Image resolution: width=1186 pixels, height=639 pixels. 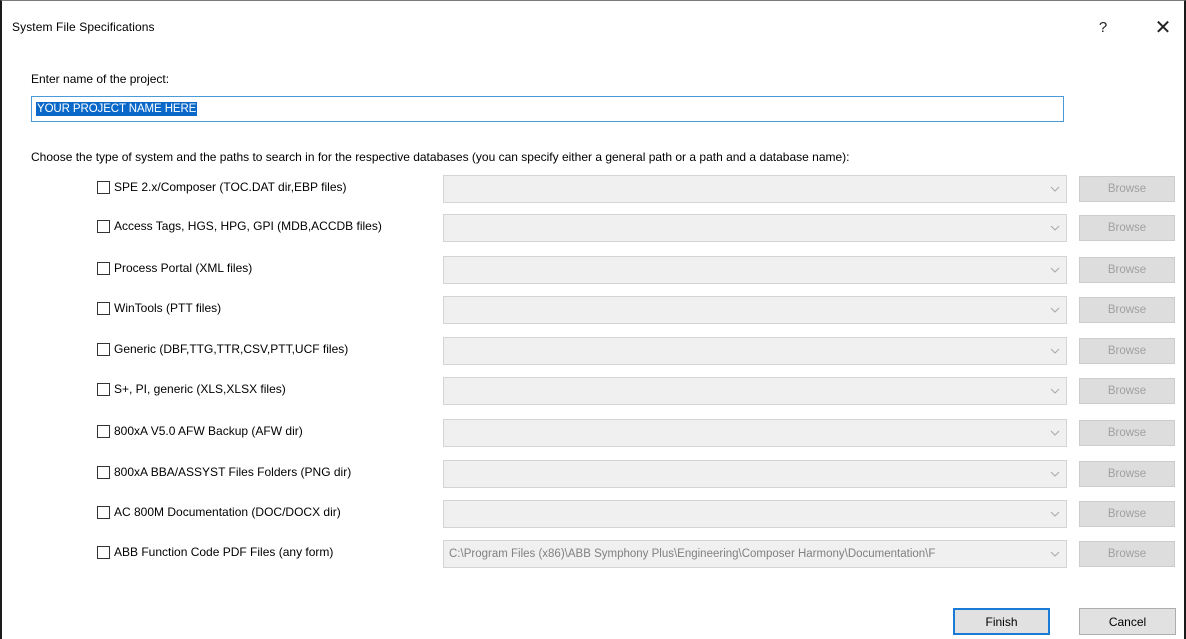 I want to click on system-checkbox: 800xA BBA/ASSYST Files Folders (PNG dir), so click(x=224, y=472).